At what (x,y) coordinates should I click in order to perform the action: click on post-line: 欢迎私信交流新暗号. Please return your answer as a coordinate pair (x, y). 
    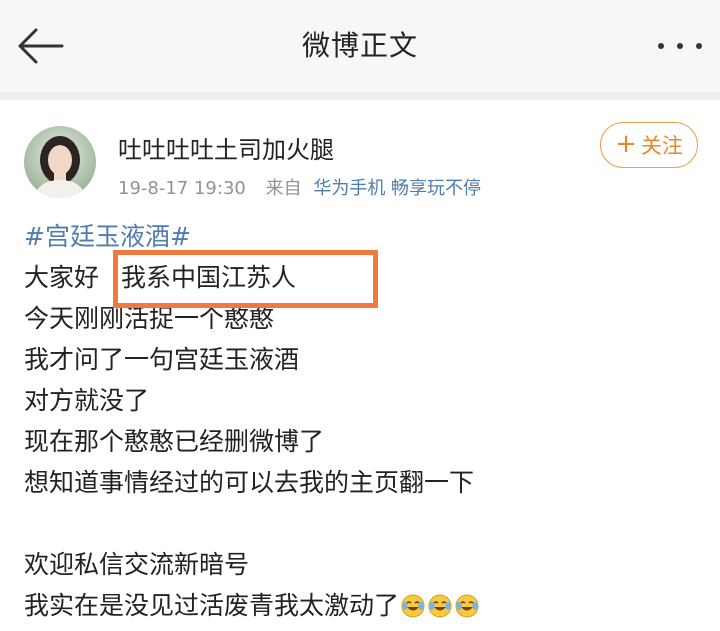
    Looking at the image, I should click on (137, 564).